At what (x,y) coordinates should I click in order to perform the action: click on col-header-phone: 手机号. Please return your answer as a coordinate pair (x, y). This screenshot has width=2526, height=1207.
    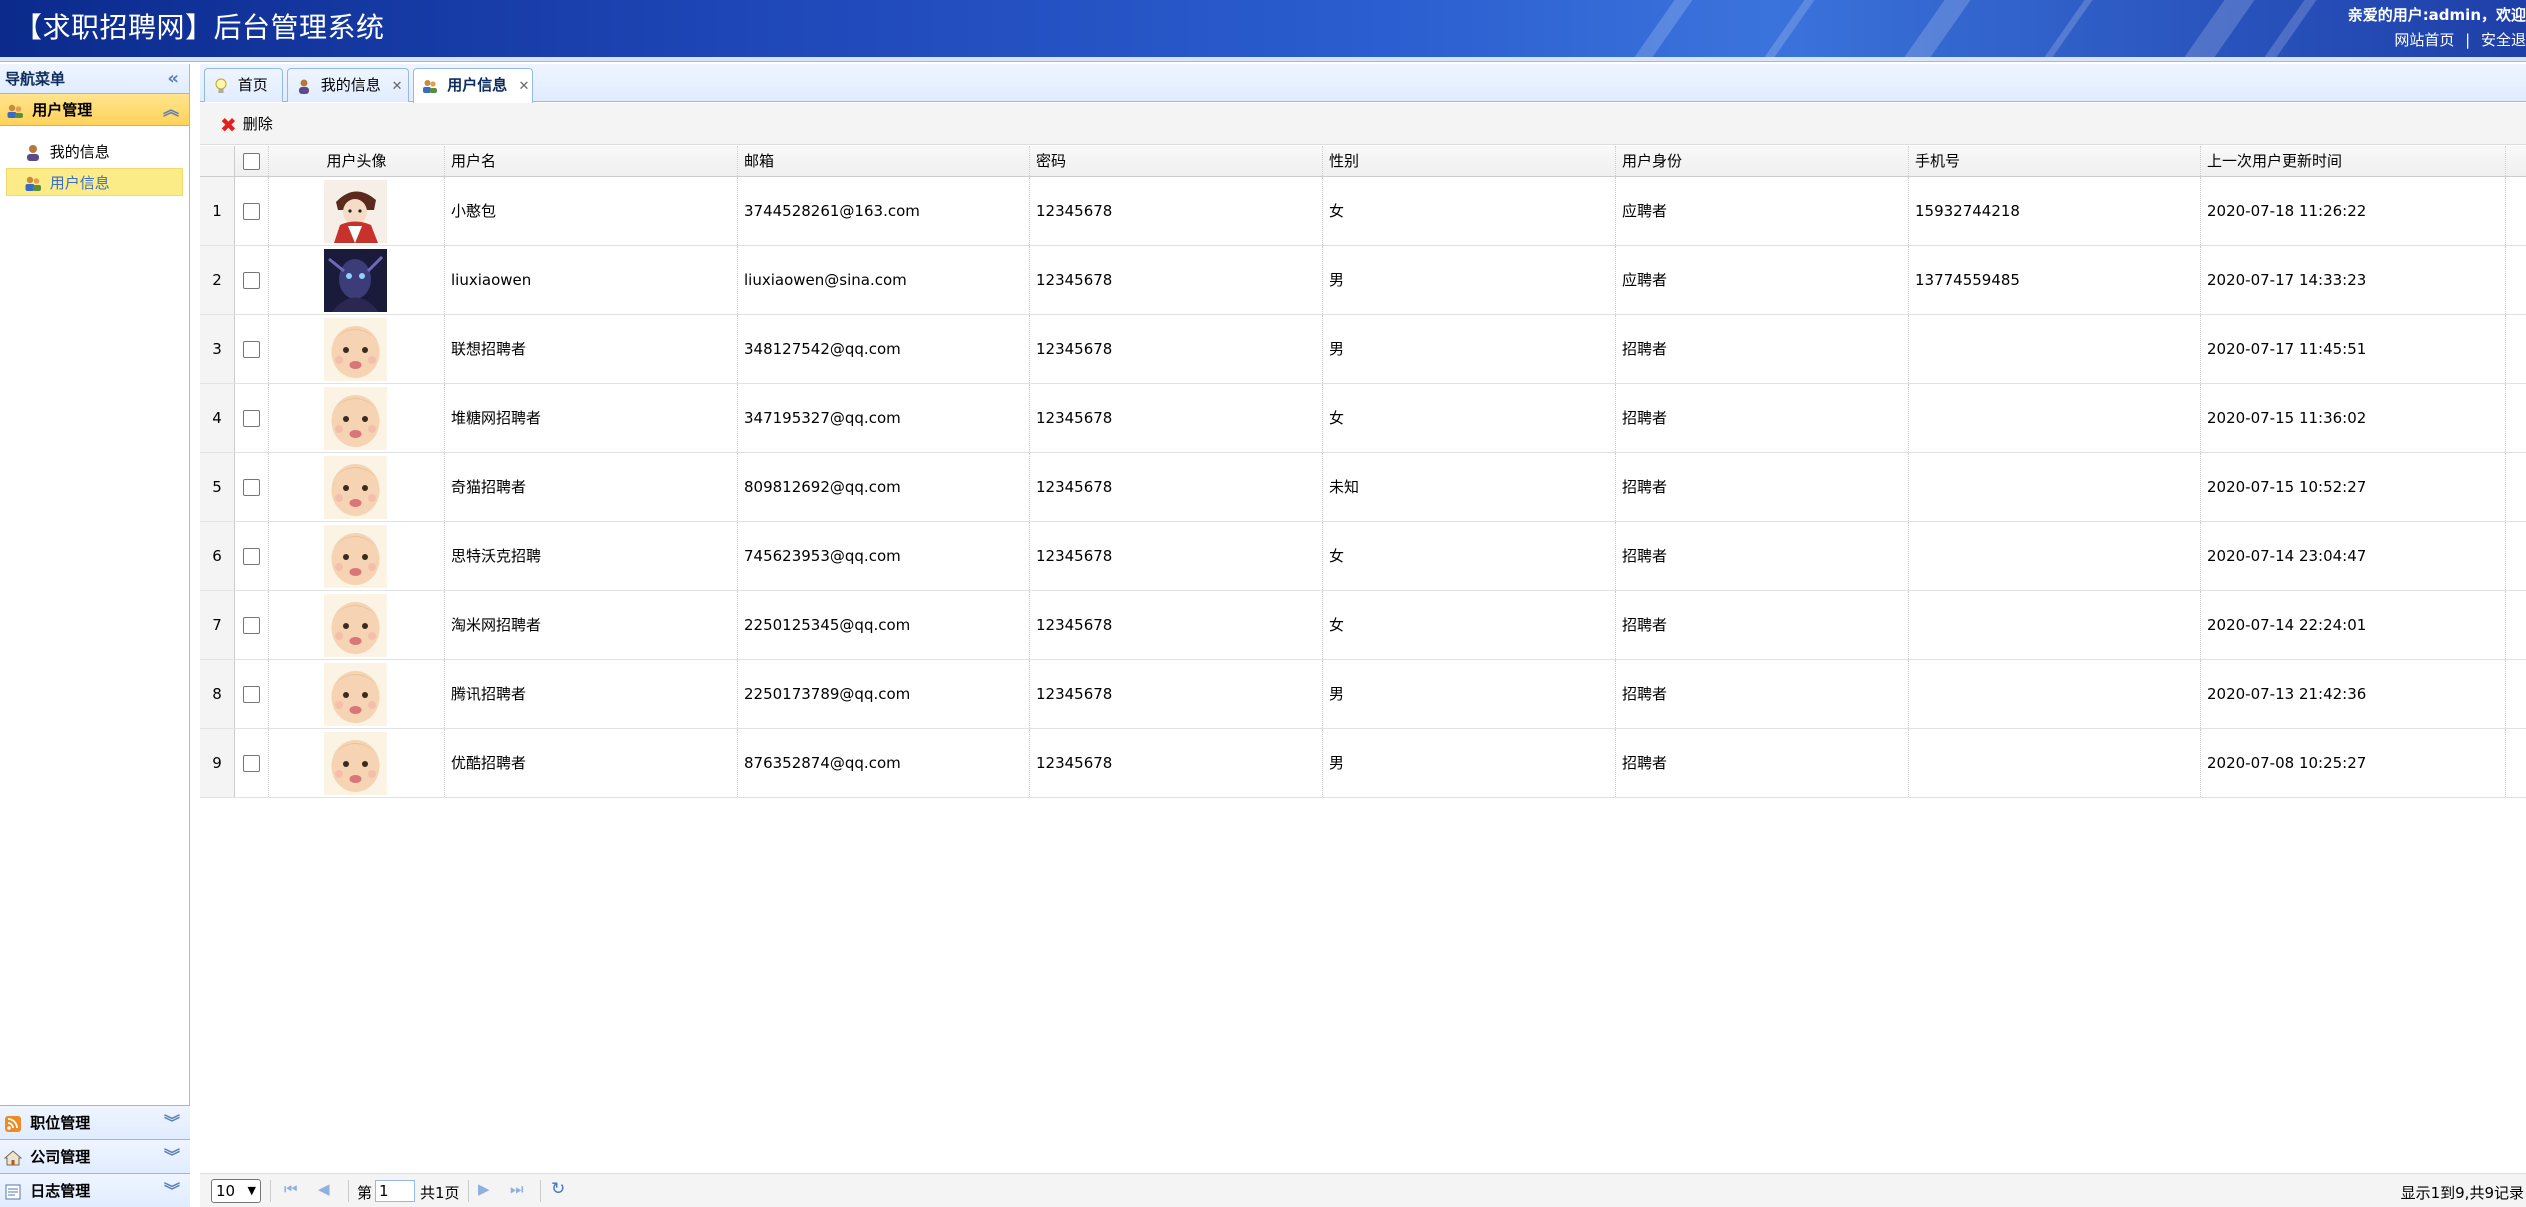
    Looking at the image, I should click on (2055, 161).